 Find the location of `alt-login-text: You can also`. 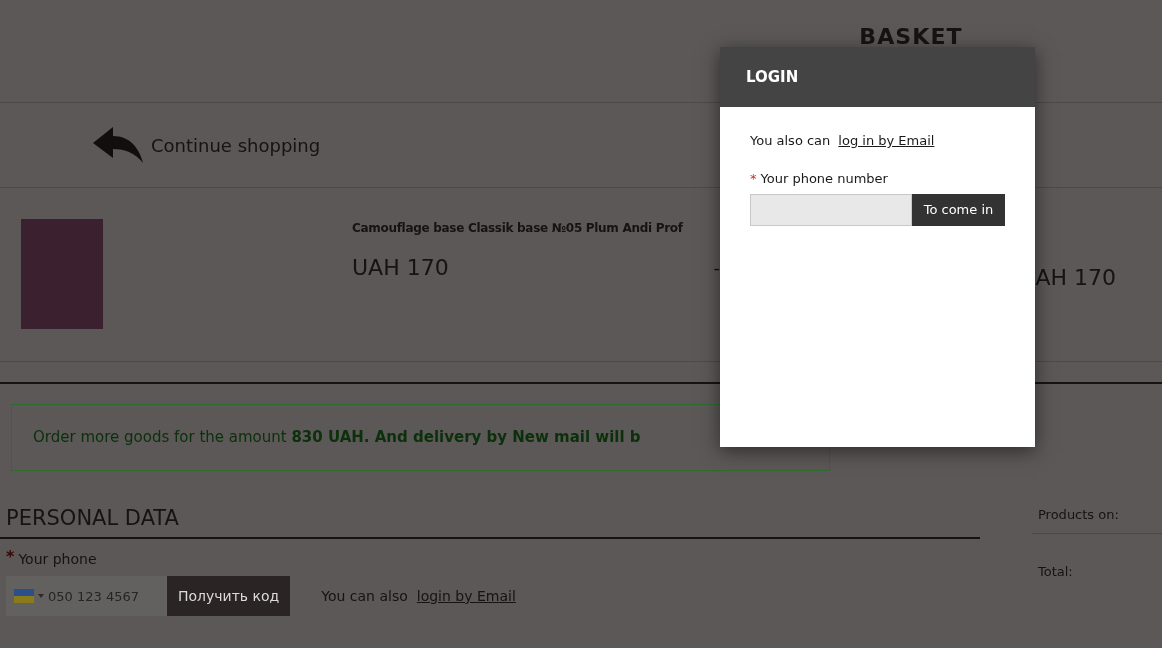

alt-login-text: You can also is located at coordinates (364, 596).